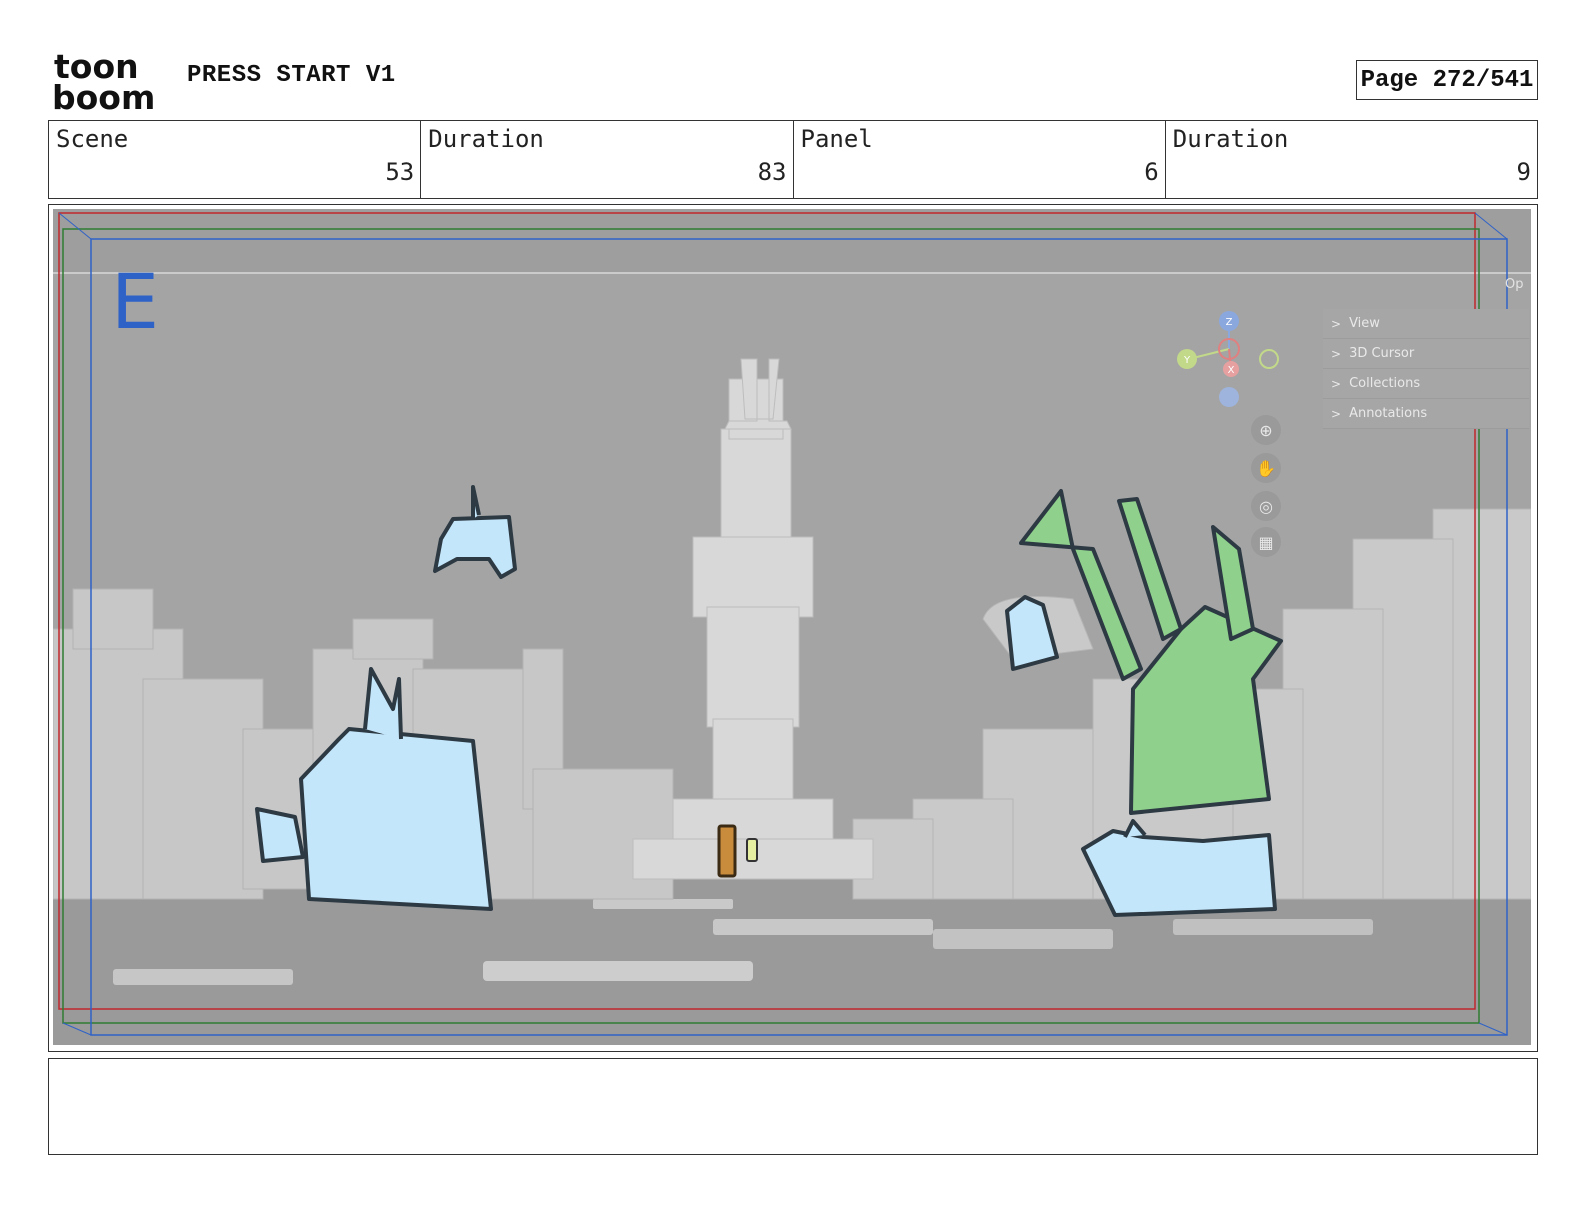  What do you see at coordinates (103, 95) in the screenshot?
I see `logo-text-bottom: boom` at bounding box center [103, 95].